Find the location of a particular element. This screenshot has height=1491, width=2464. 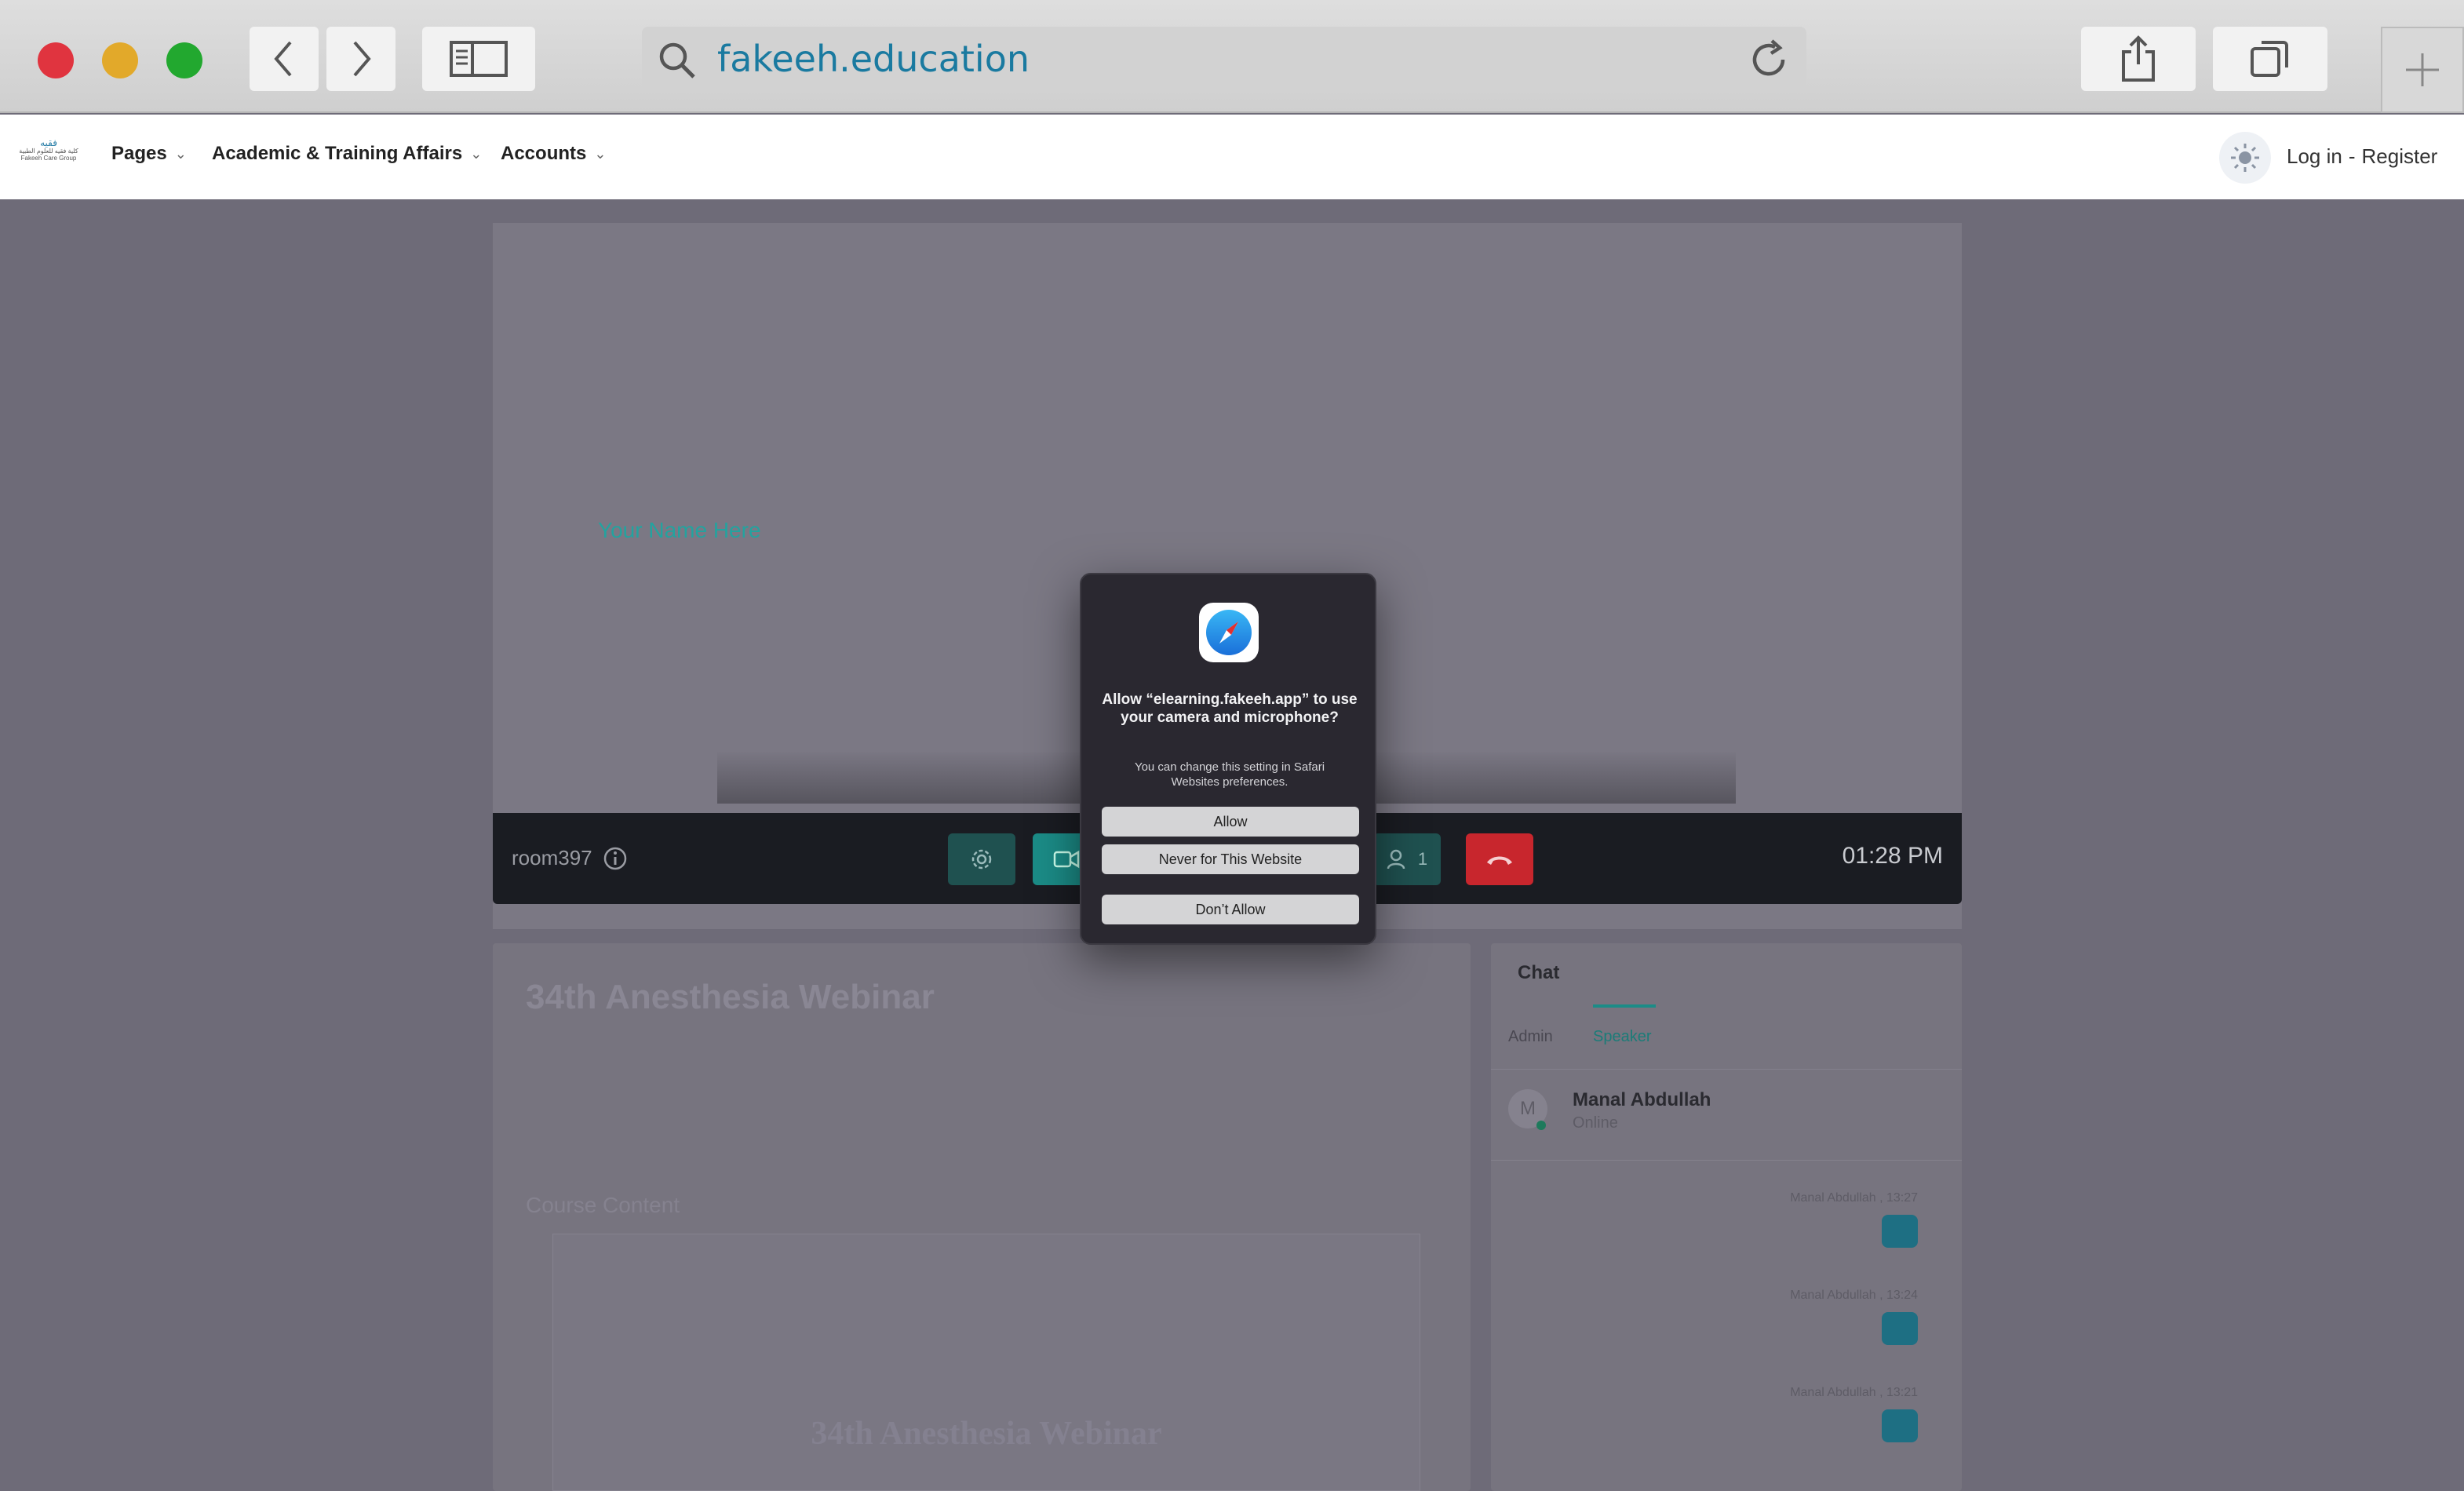

name-overlay: Your Name Here is located at coordinates (679, 530).